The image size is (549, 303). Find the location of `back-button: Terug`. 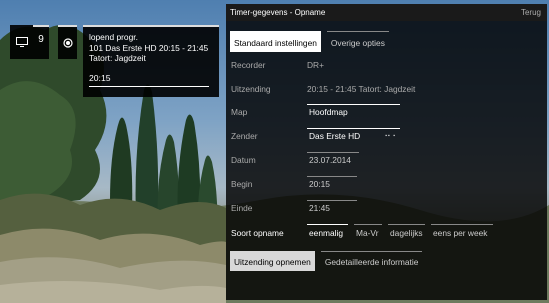

back-button: Terug is located at coordinates (532, 12).